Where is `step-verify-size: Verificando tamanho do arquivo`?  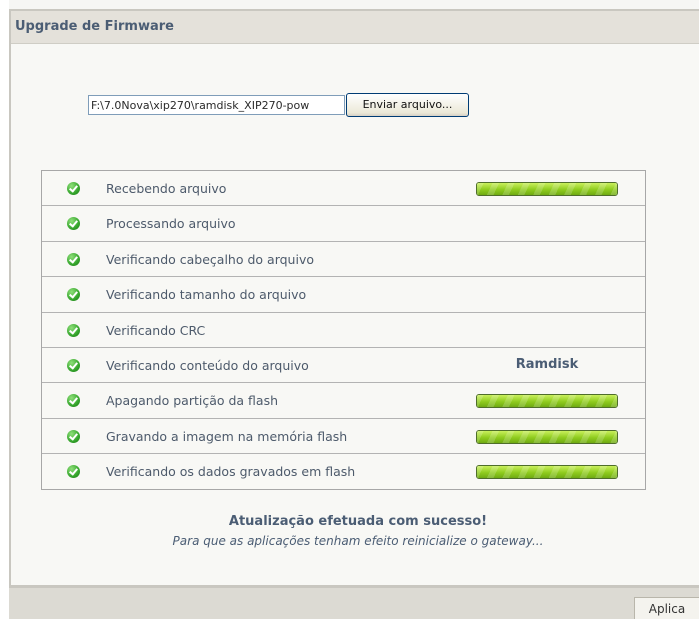
step-verify-size: Verificando tamanho do arquivo is located at coordinates (343, 295).